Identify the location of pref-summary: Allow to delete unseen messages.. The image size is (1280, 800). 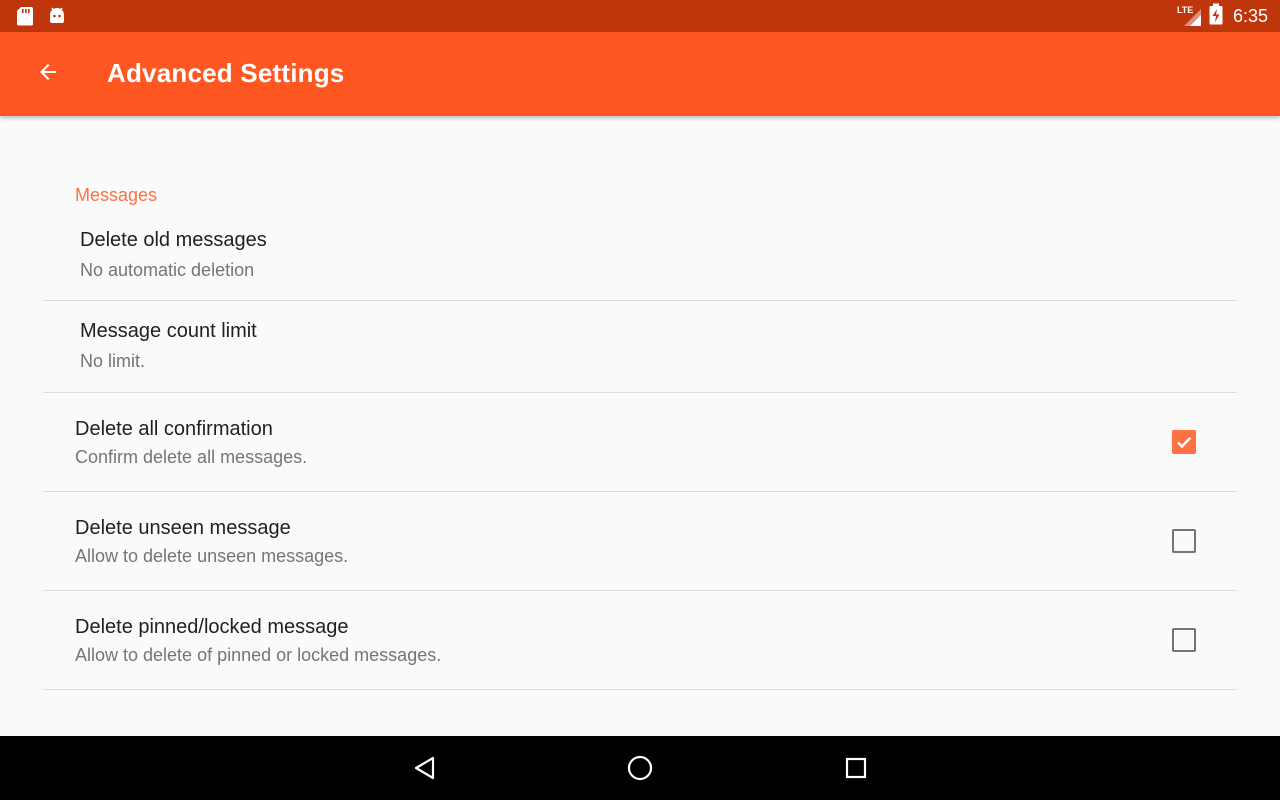
(212, 556).